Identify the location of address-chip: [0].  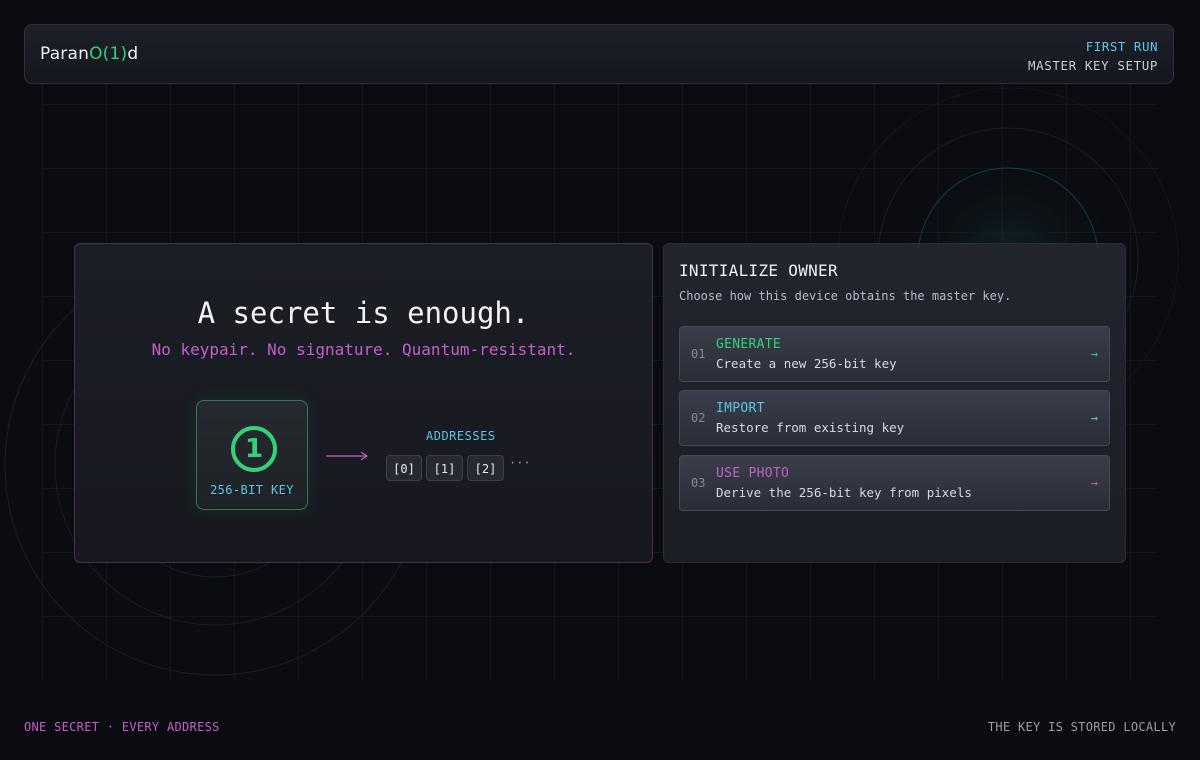
(404, 468).